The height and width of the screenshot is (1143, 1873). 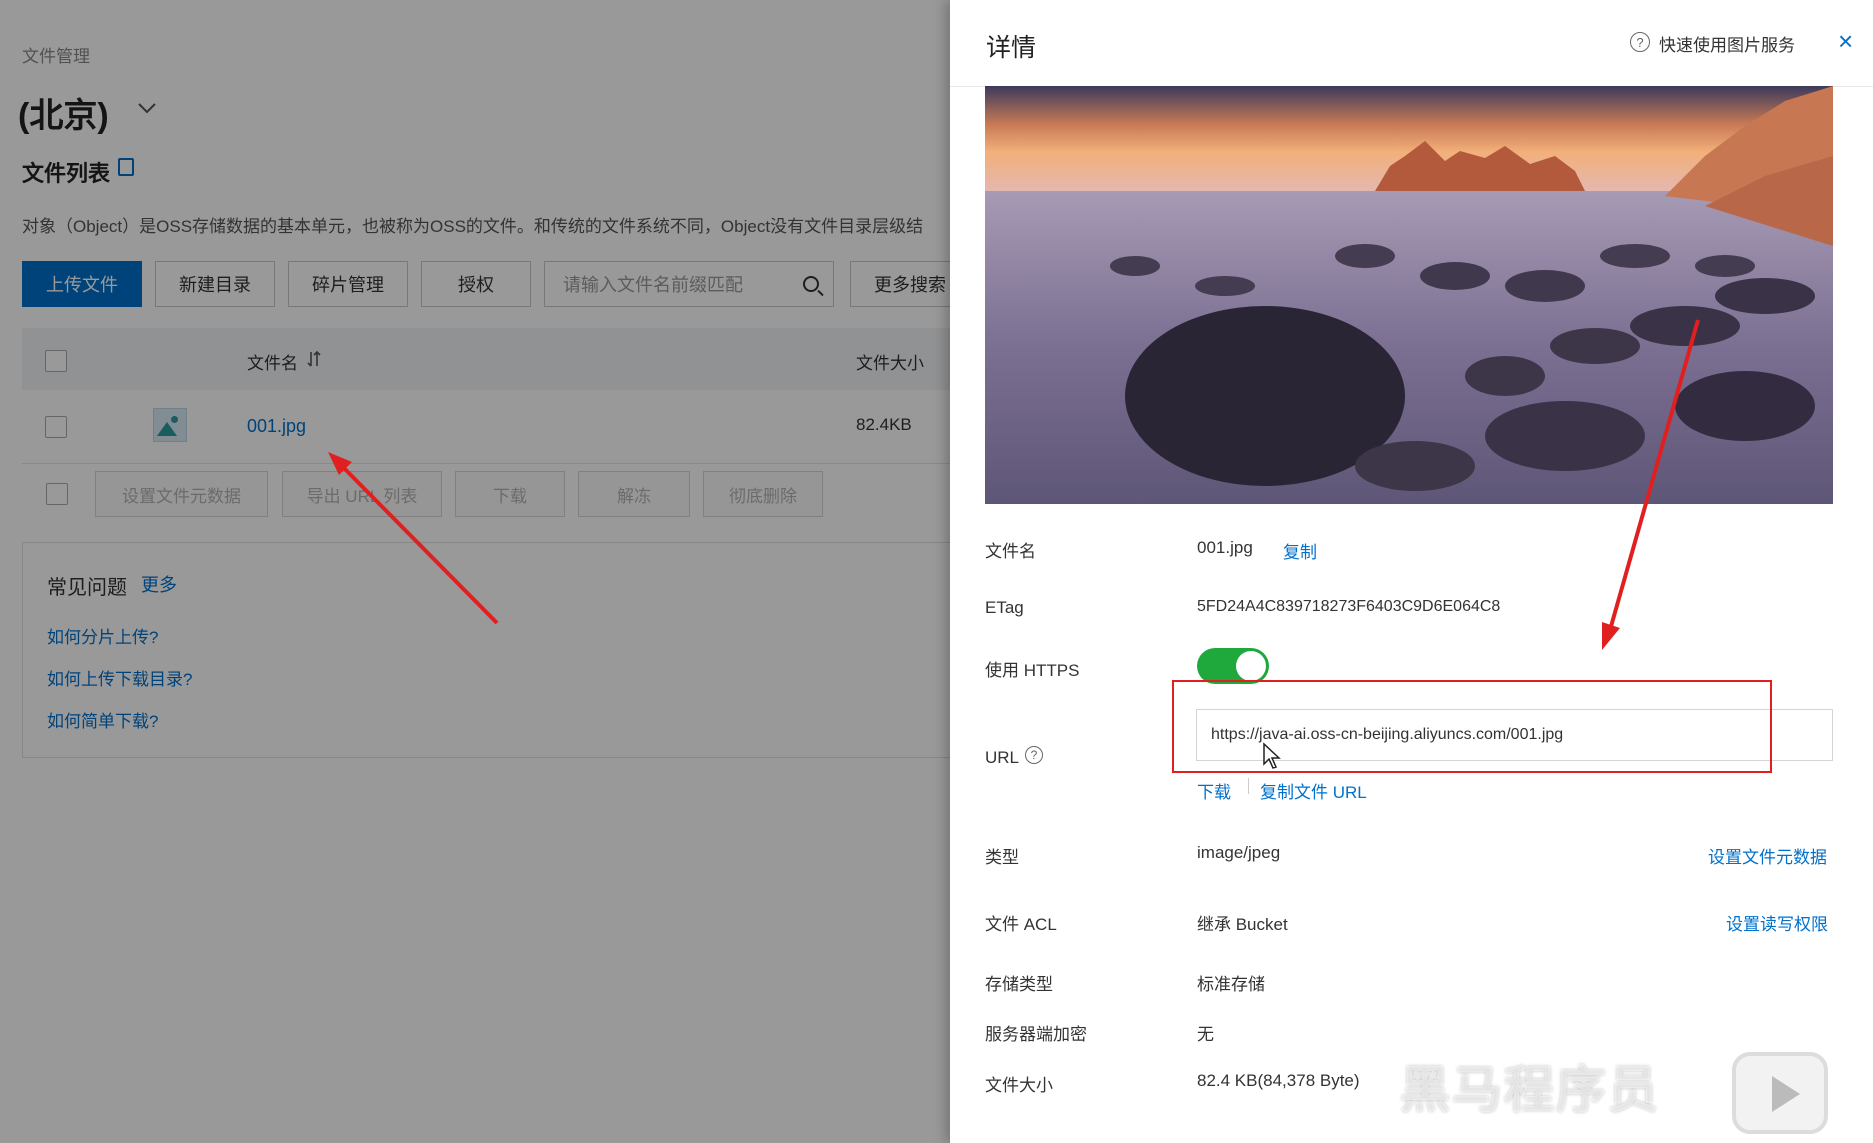 I want to click on image-service-help-link: 快速使用图片服务, so click(x=1727, y=43).